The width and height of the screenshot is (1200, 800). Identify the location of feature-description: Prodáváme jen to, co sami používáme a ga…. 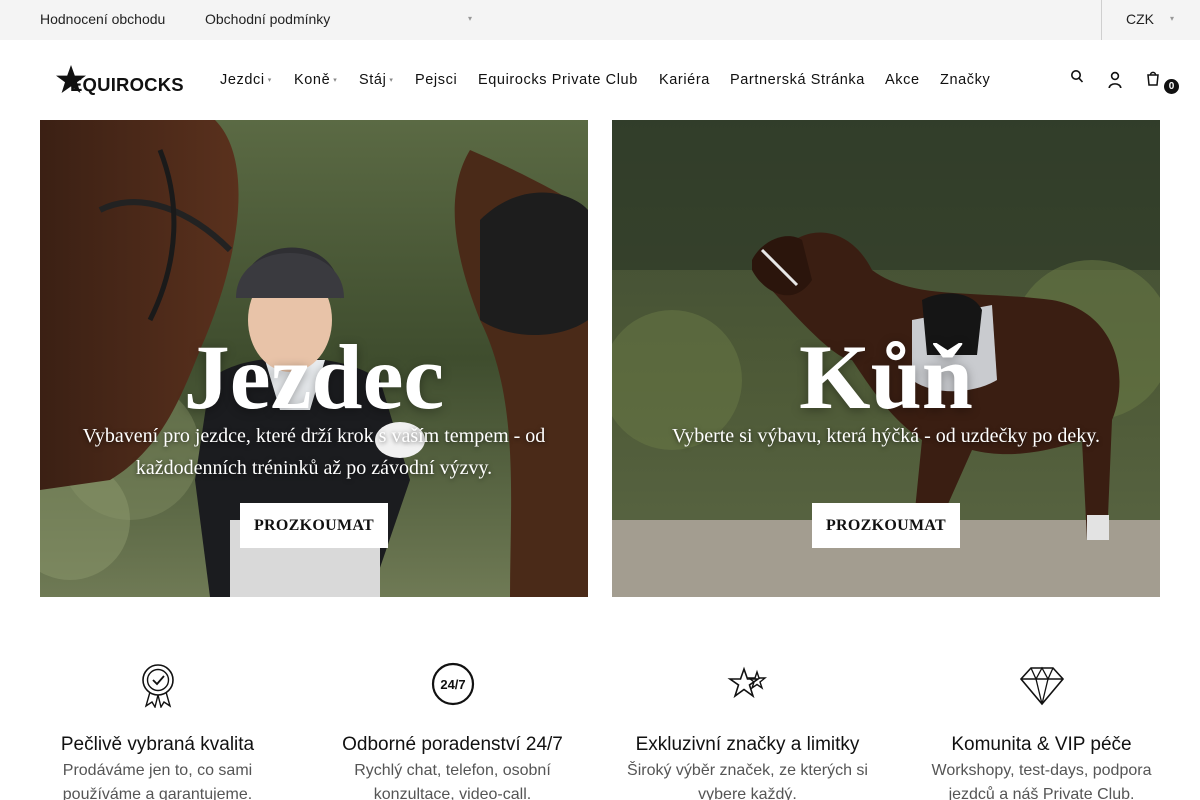
(157, 781).